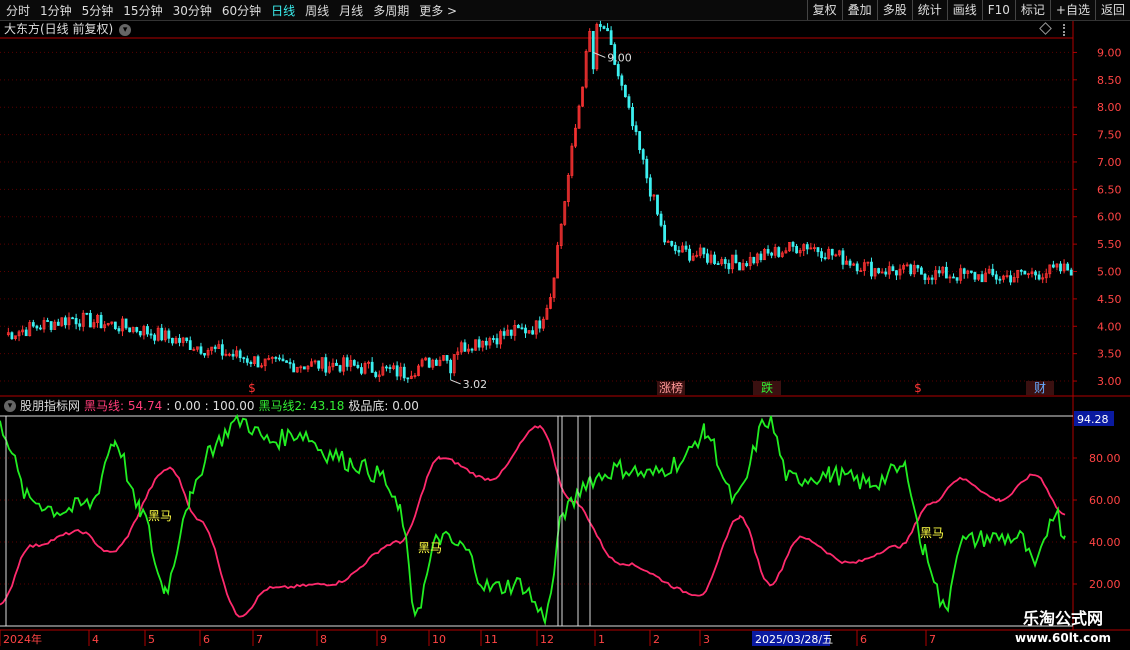 Image resolution: width=1130 pixels, height=650 pixels. I want to click on line2-label: 黑马线2: 43.18, so click(301, 406).